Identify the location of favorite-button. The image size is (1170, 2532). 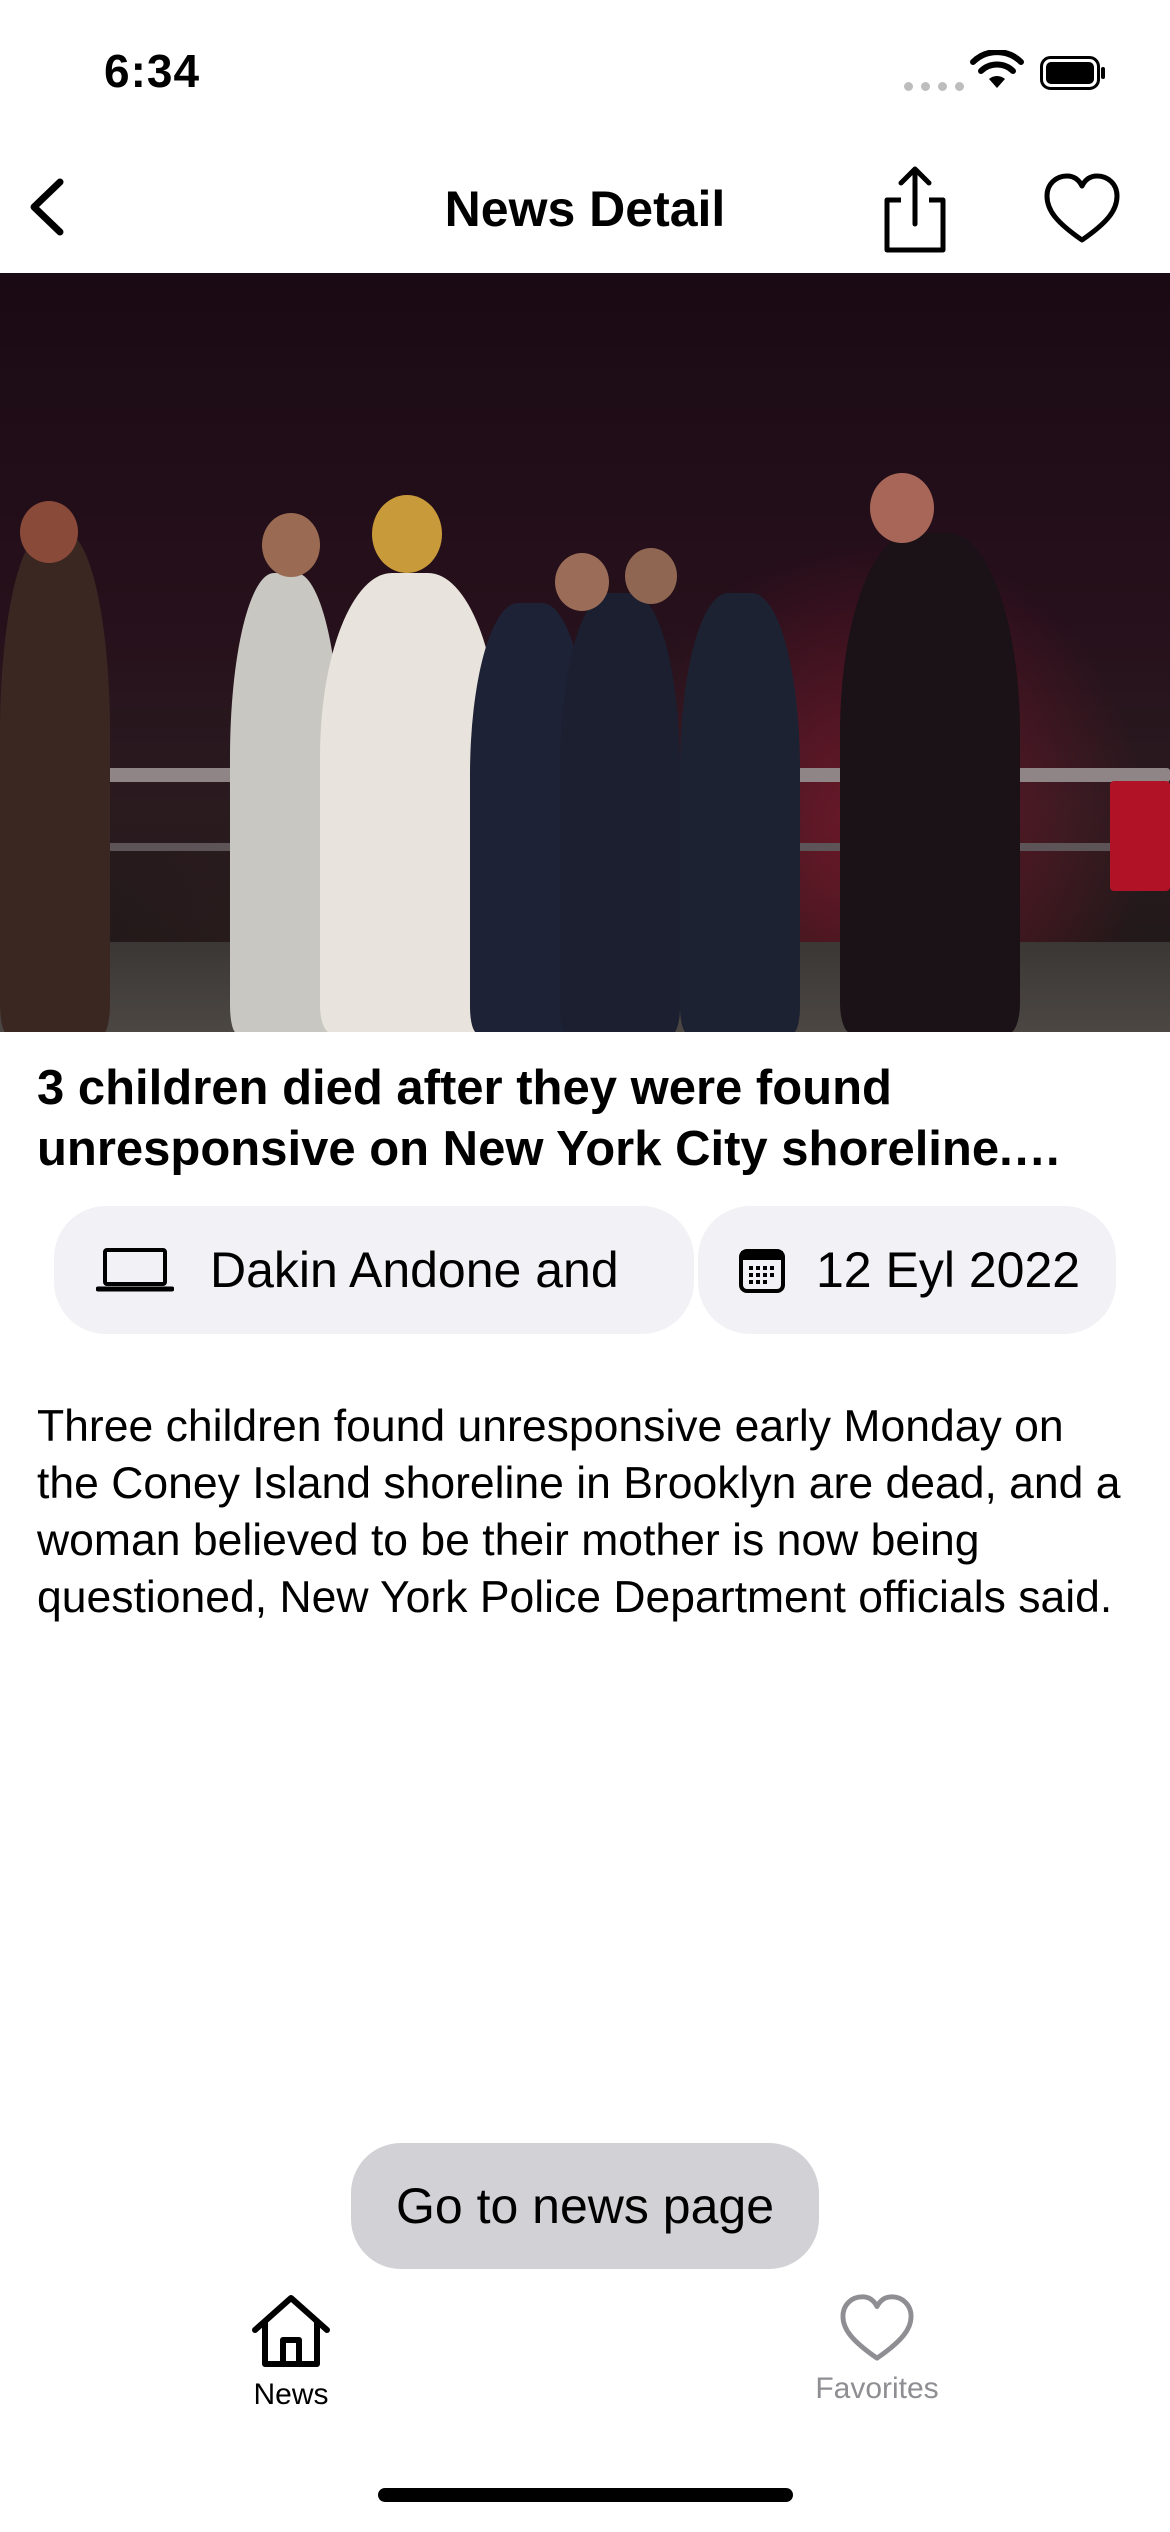
(1082, 210).